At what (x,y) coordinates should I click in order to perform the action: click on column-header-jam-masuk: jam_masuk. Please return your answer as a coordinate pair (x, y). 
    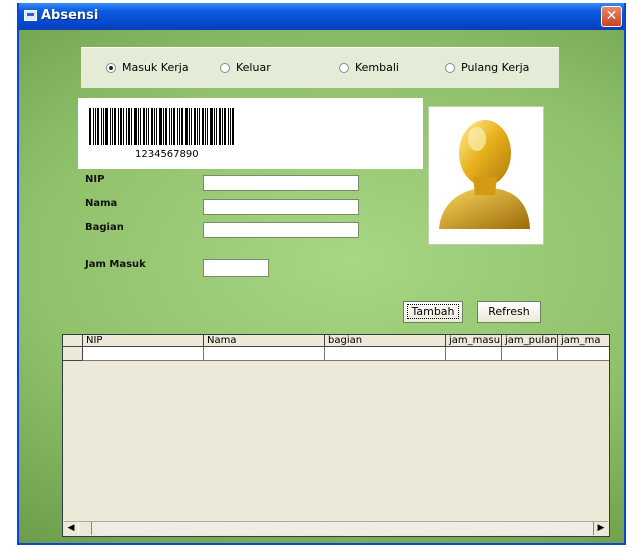
    Looking at the image, I should click on (474, 341).